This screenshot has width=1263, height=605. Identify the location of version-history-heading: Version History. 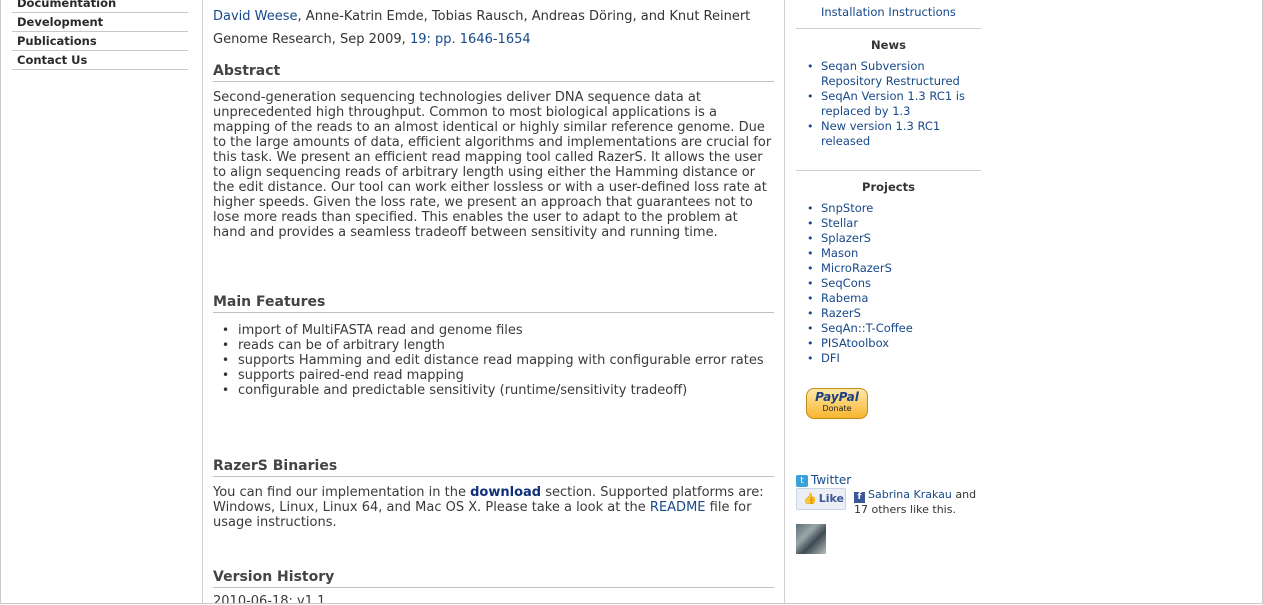
(493, 578).